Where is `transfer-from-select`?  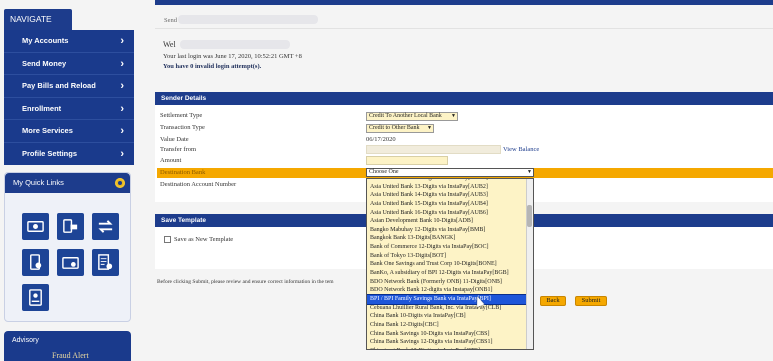
transfer-from-select is located at coordinates (433, 149).